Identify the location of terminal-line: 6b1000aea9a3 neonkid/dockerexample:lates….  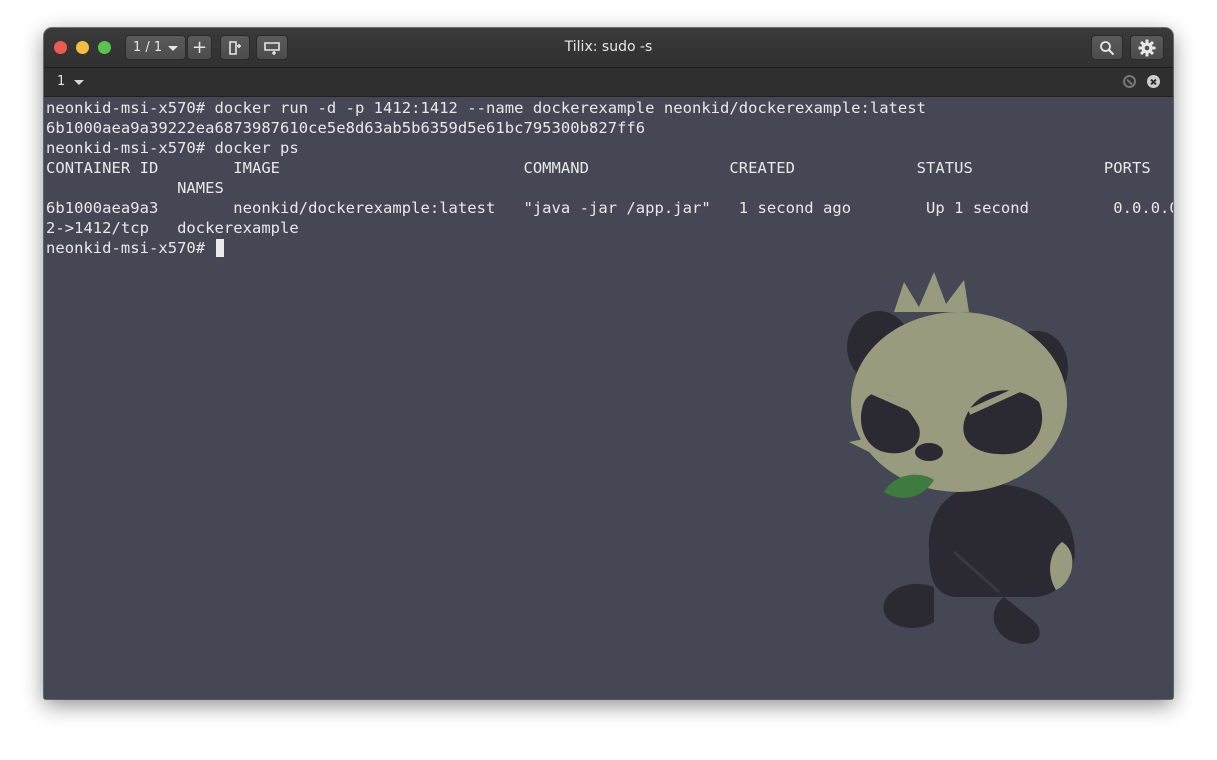
(609, 208).